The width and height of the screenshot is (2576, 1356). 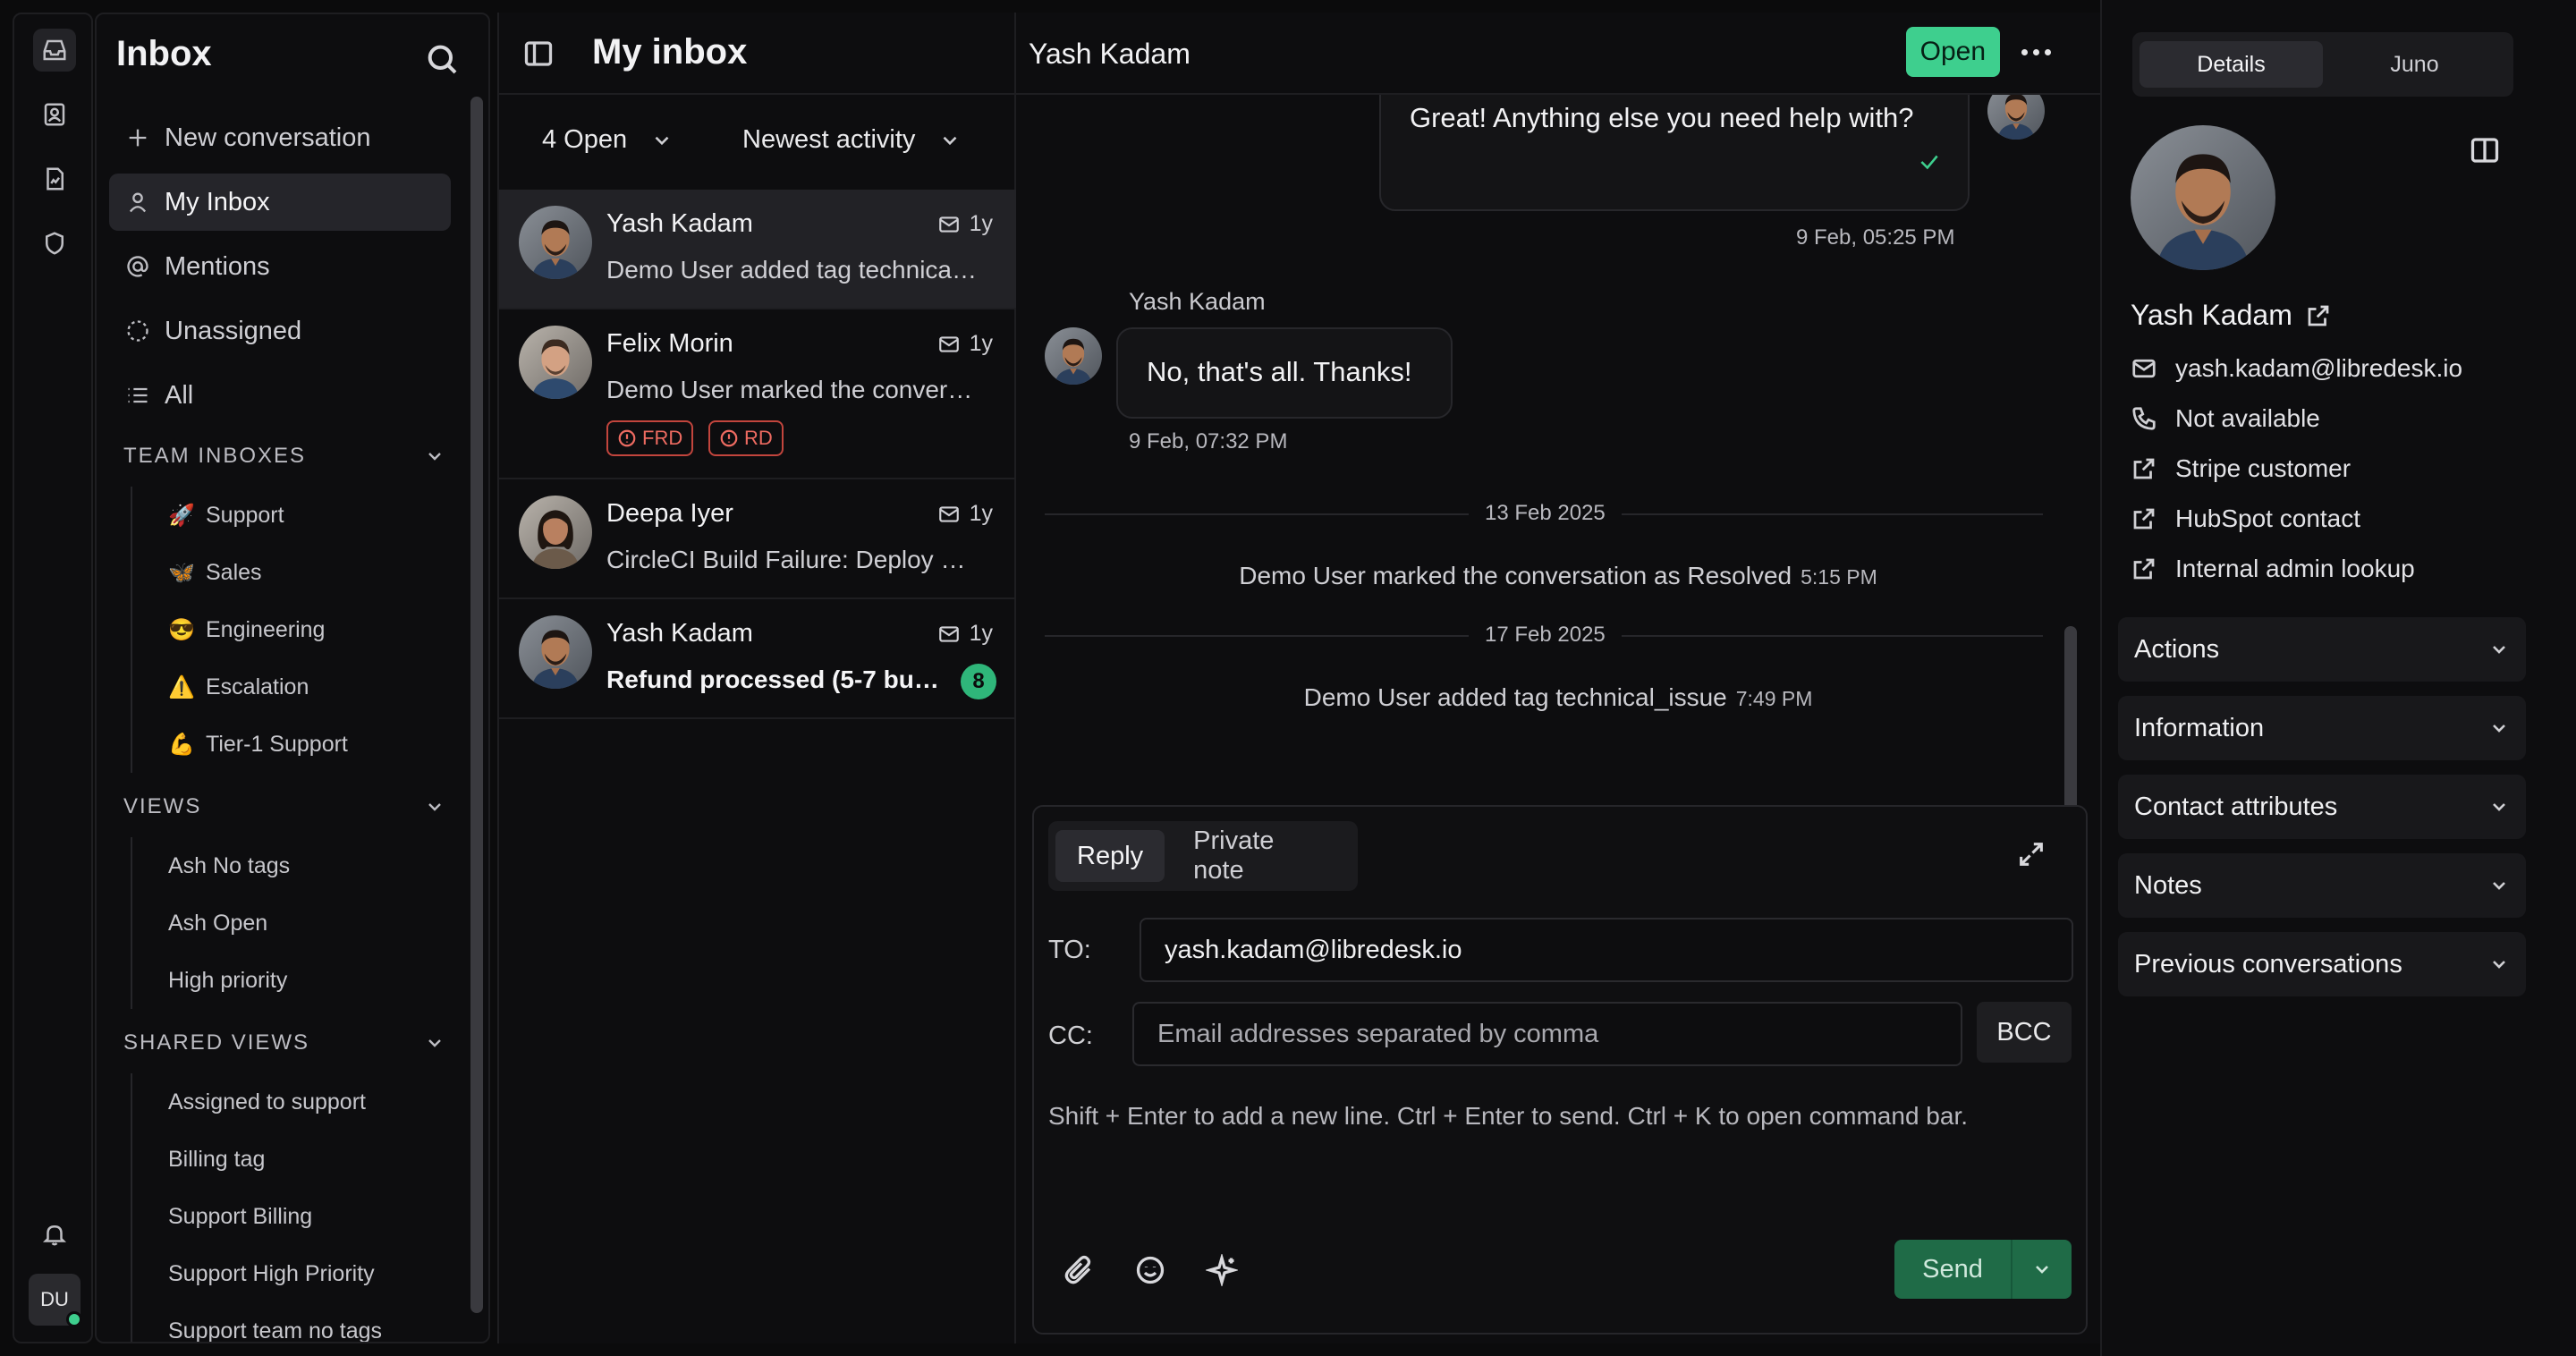 I want to click on link-internal-admin-lookup: Internal admin lookup, so click(x=2273, y=569).